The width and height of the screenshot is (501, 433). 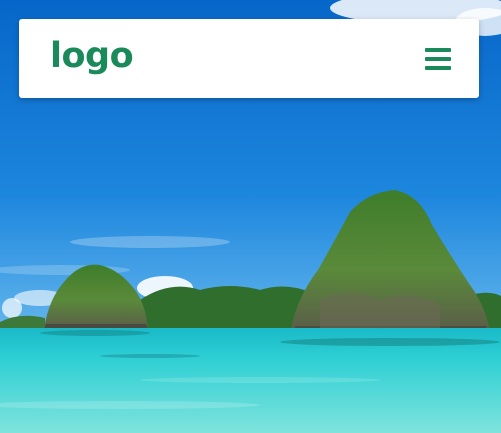 What do you see at coordinates (438, 49) in the screenshot?
I see `menu-bar-top` at bounding box center [438, 49].